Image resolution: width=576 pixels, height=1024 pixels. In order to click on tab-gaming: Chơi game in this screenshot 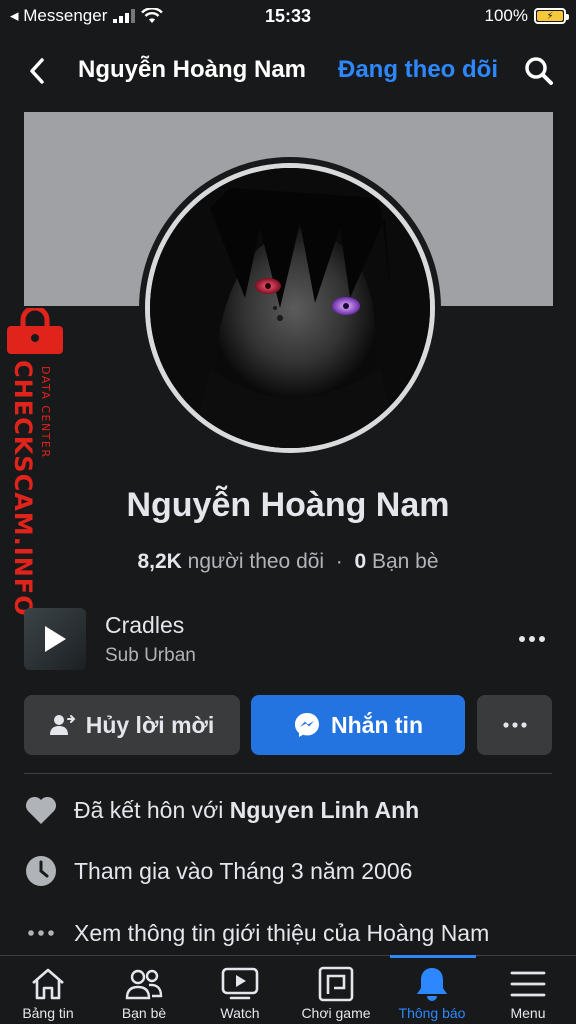, I will do `click(336, 990)`.